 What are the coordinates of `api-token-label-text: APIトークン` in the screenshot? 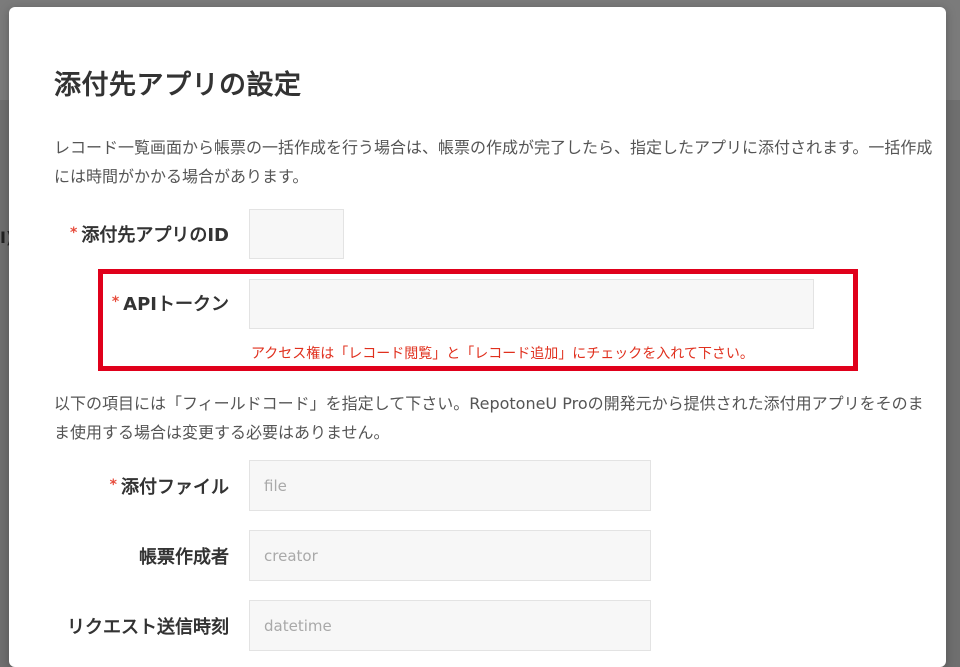 It's located at (176, 304).